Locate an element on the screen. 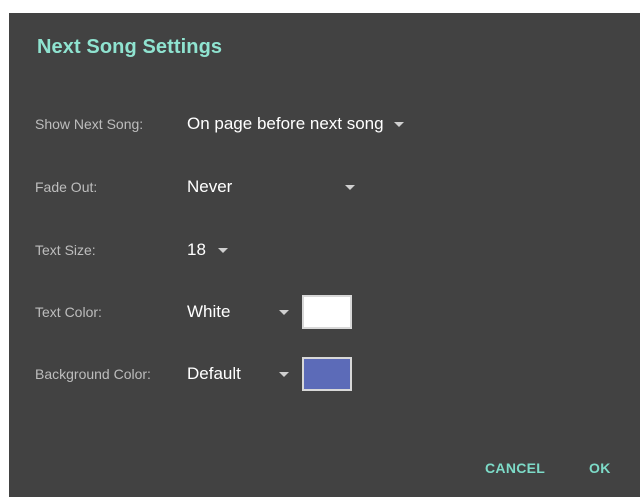 The height and width of the screenshot is (497, 640). text-size-label: Text Size: is located at coordinates (65, 250).